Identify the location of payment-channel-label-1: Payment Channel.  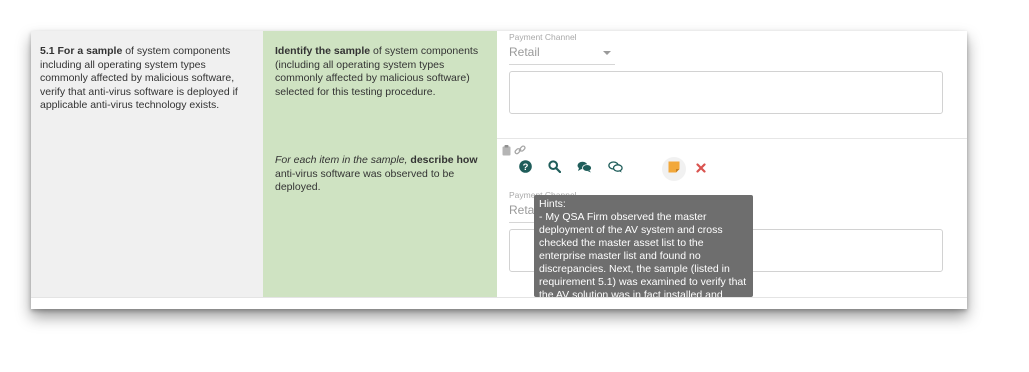
(543, 37).